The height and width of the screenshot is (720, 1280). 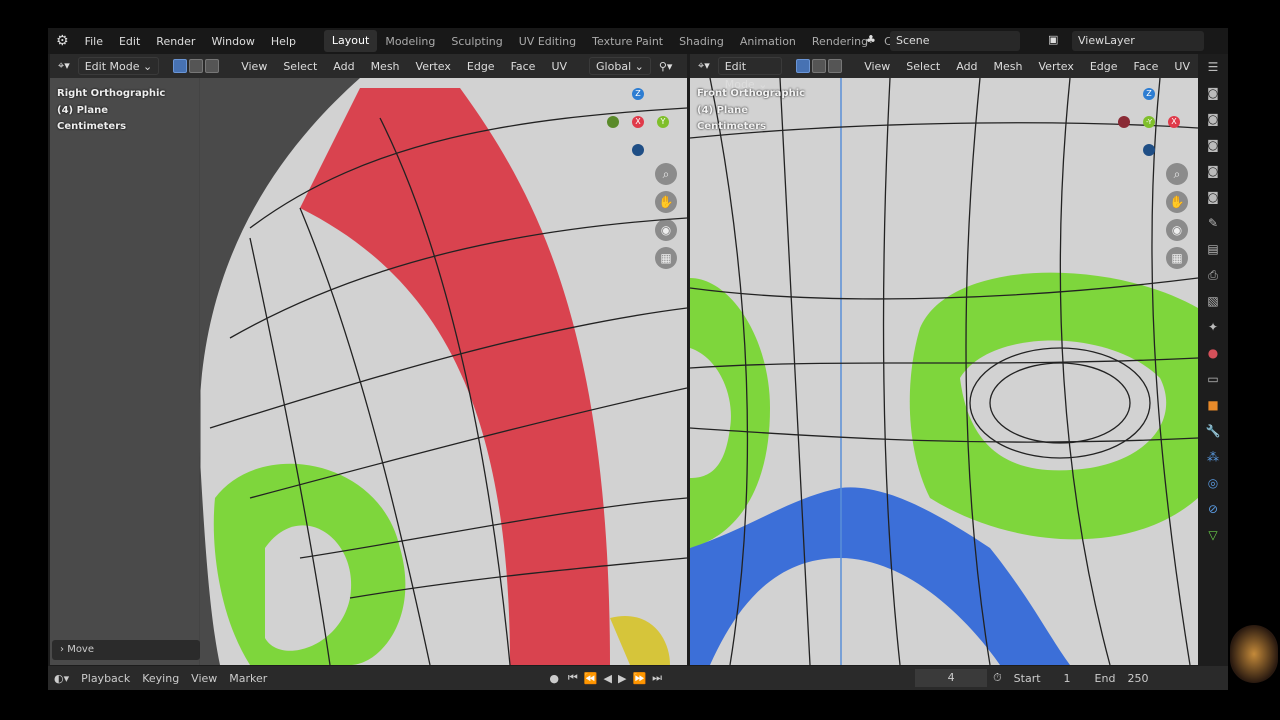 What do you see at coordinates (62, 41) in the screenshot?
I see `blender-logo-icon: ⚙` at bounding box center [62, 41].